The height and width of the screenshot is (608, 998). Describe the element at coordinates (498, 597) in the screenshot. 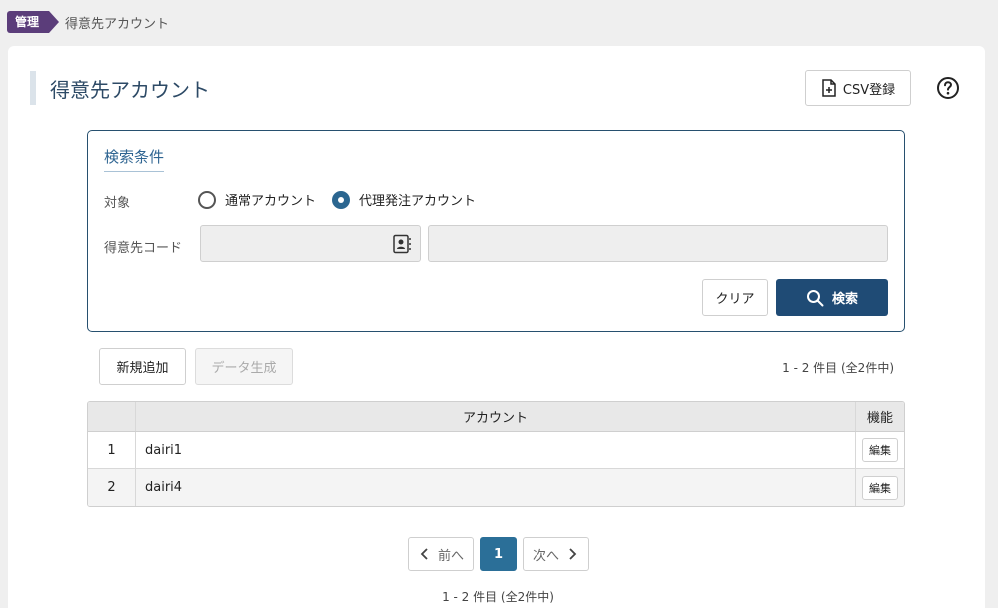

I see `result-count-bottom: 1 - 2 件目 (全2件中)` at that location.